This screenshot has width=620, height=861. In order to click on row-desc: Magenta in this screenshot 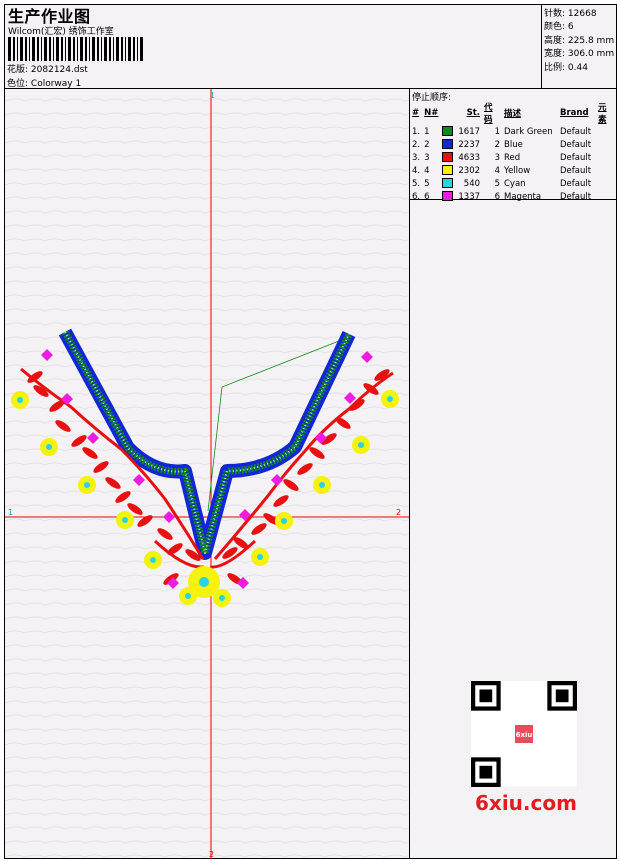, I will do `click(523, 196)`.